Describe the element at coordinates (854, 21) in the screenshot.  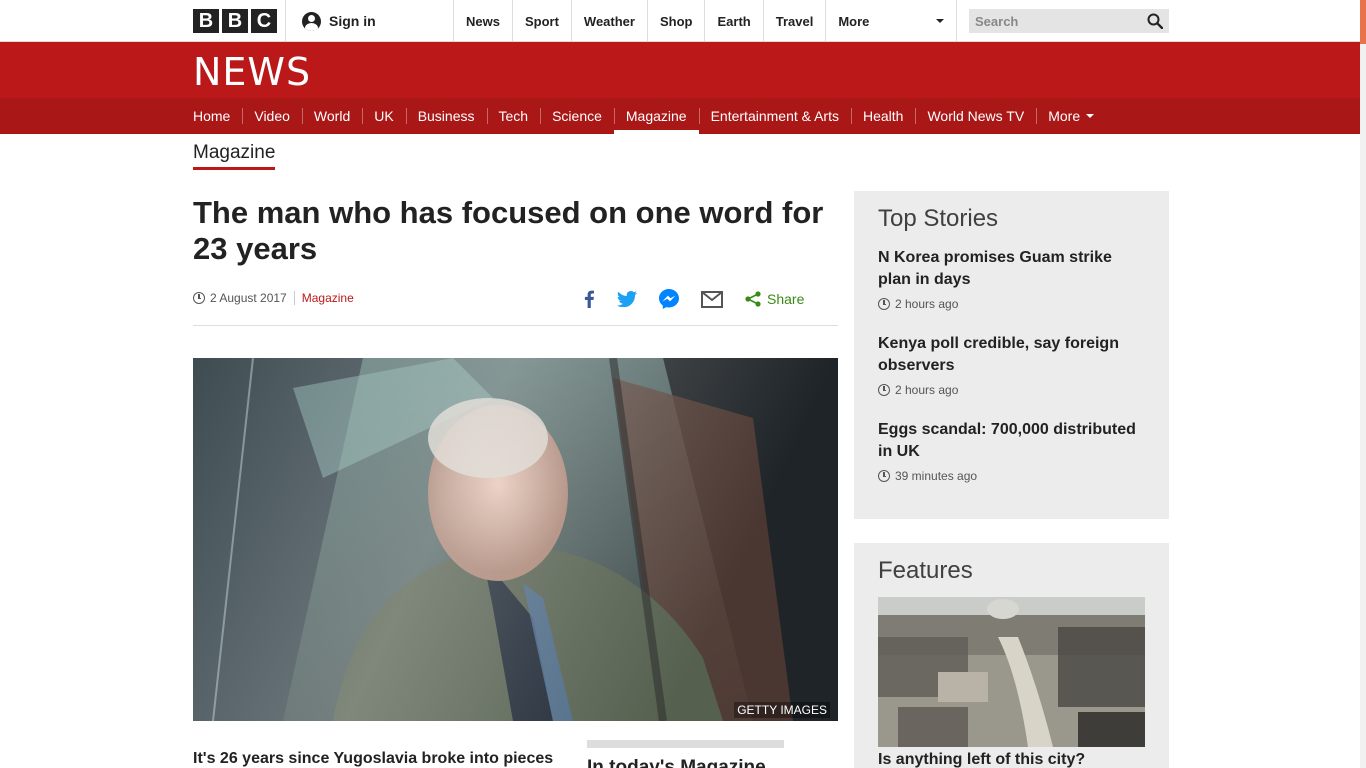
I see `global-nav-more-label: More` at that location.